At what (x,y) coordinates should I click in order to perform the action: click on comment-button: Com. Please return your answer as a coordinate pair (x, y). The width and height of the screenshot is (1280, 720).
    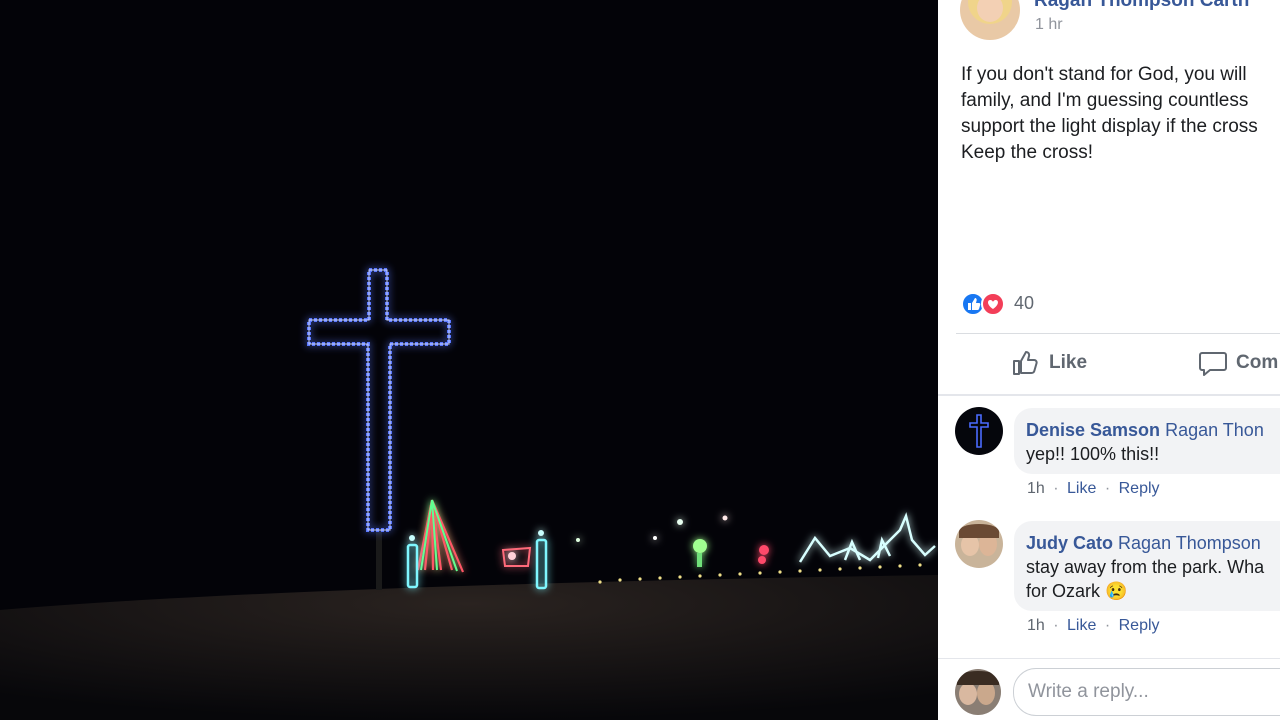
    Looking at the image, I should click on (1238, 363).